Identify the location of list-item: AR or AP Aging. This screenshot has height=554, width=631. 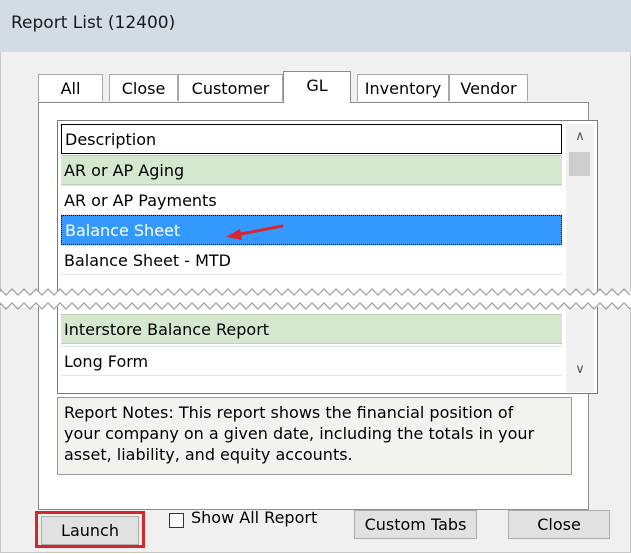
(311, 170).